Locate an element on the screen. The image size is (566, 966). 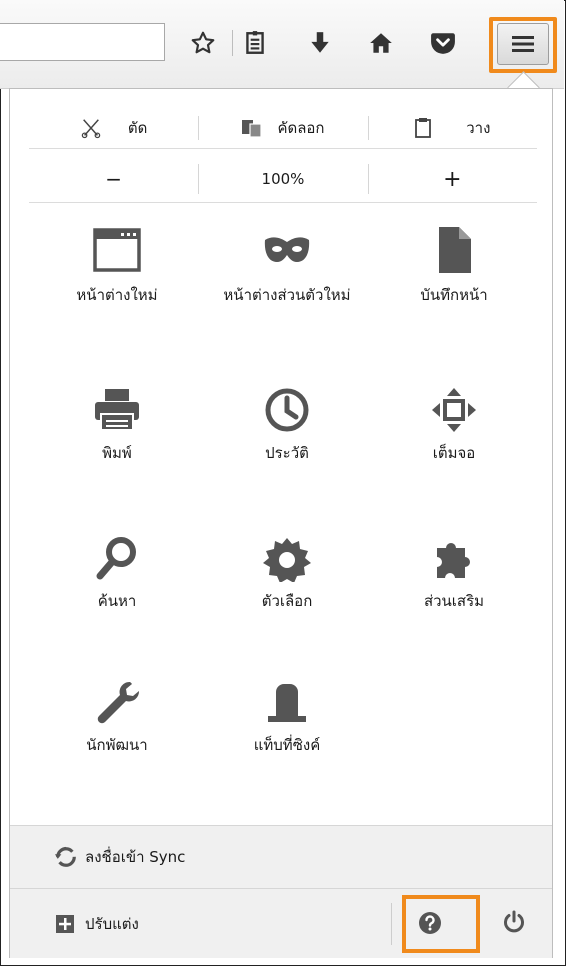
plus-square-icon is located at coordinates (65, 924).